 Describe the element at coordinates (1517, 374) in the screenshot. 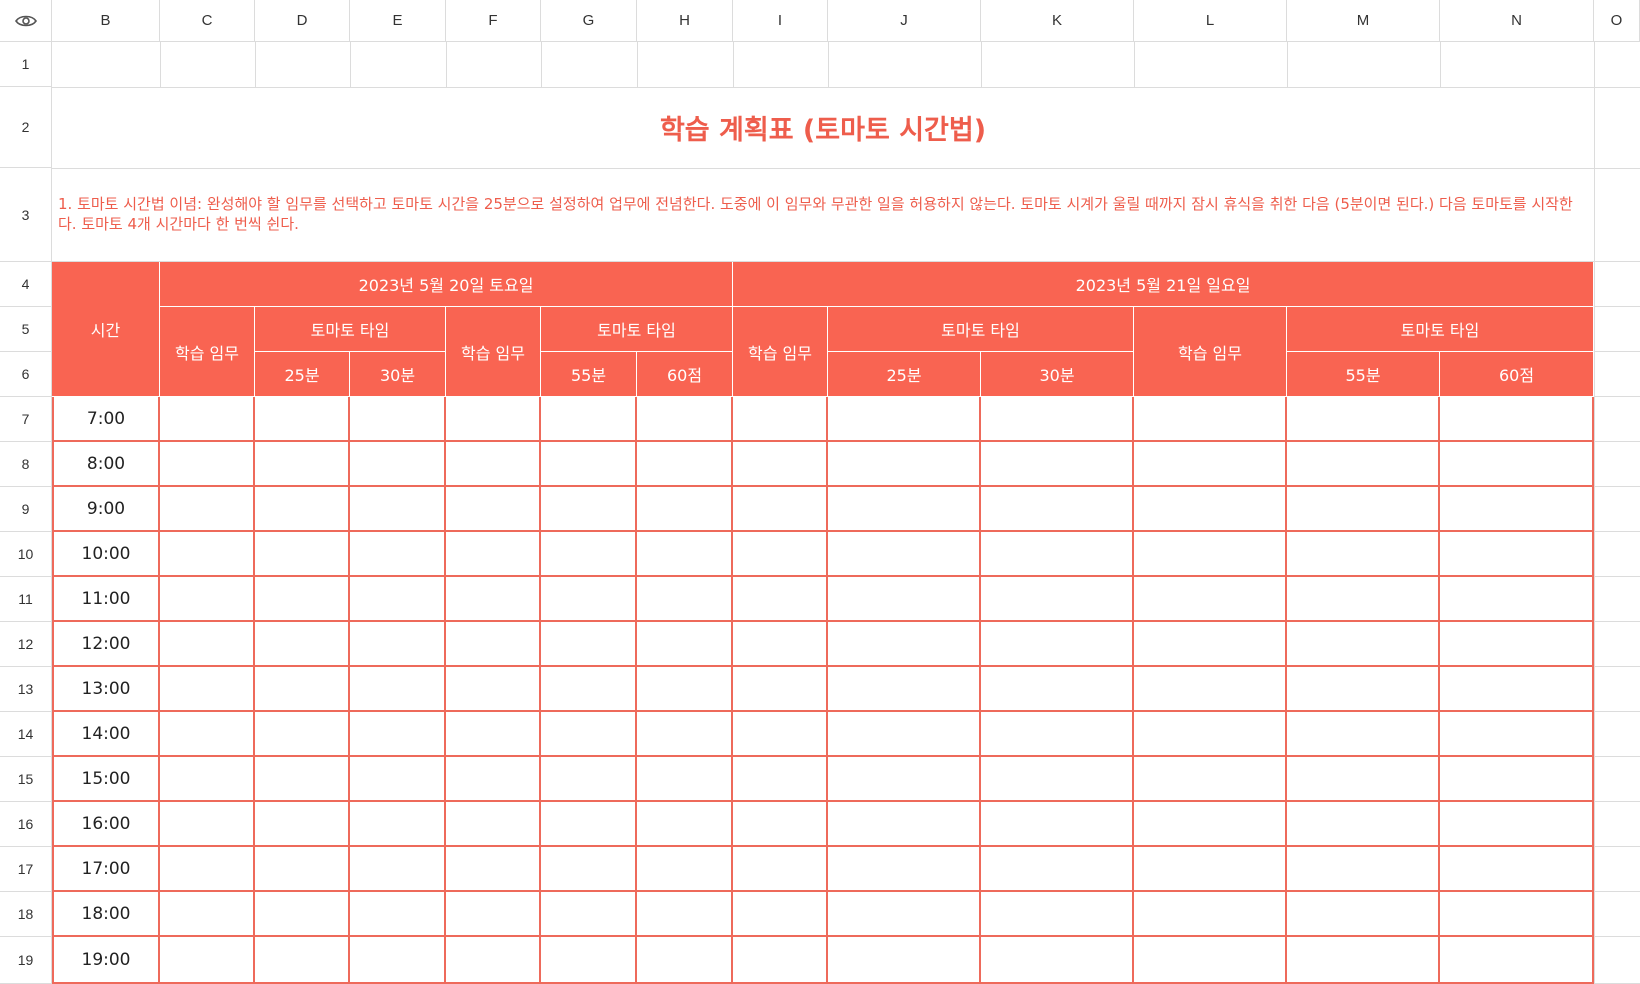

I see `header-60-n: 60점` at that location.